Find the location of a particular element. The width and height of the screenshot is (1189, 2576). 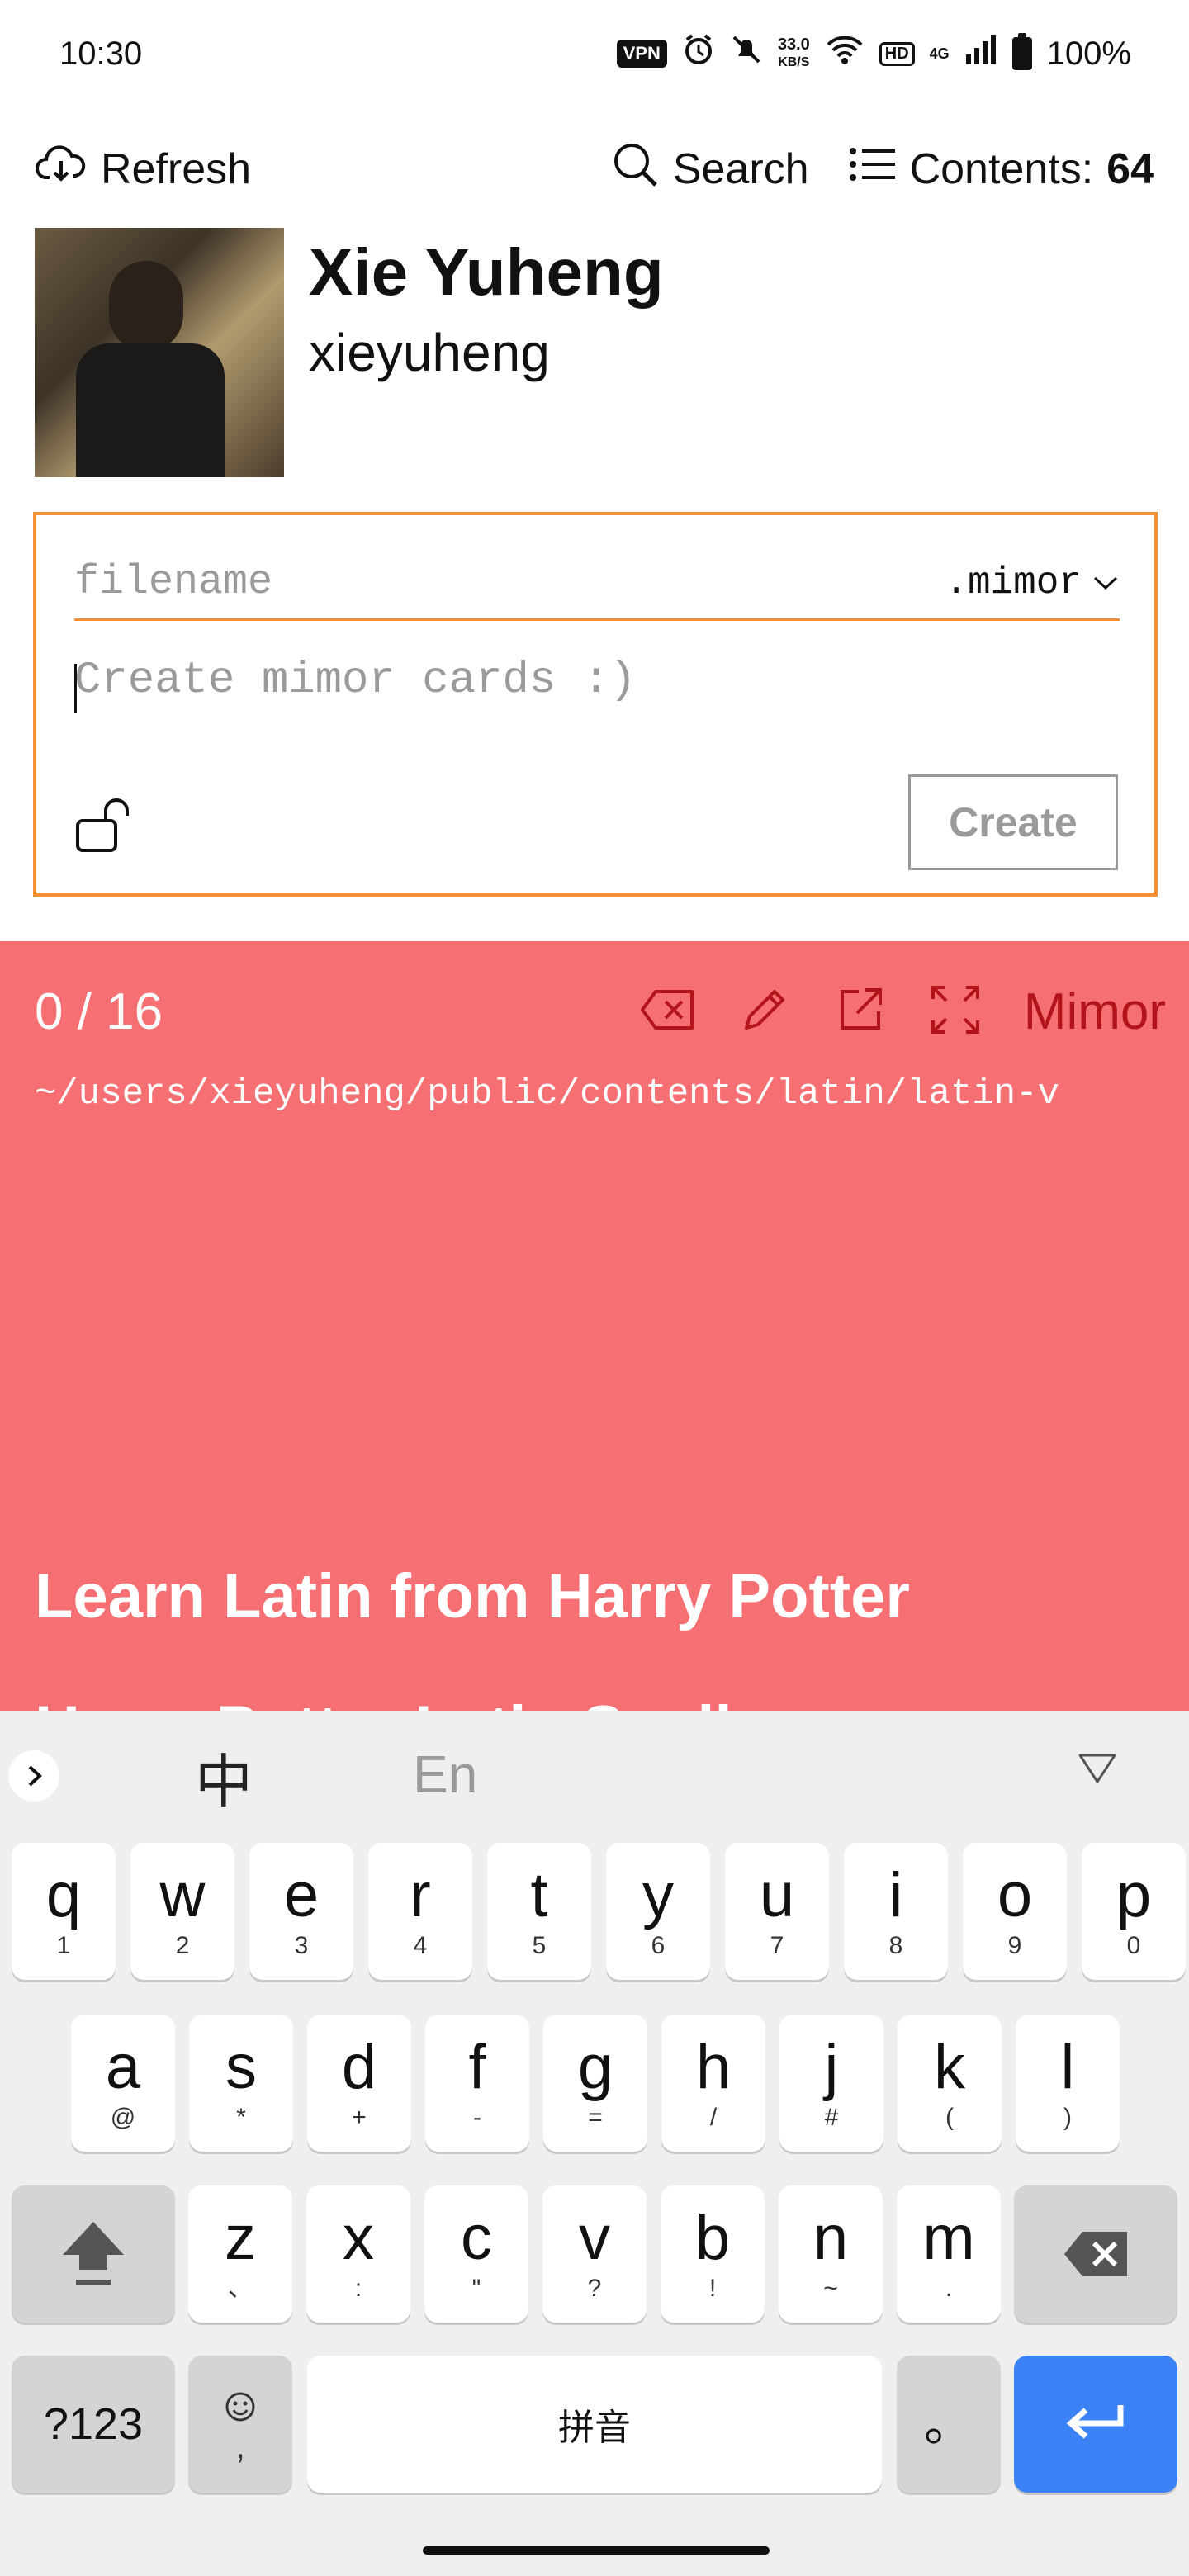

key-o: o9 is located at coordinates (1015, 1911).